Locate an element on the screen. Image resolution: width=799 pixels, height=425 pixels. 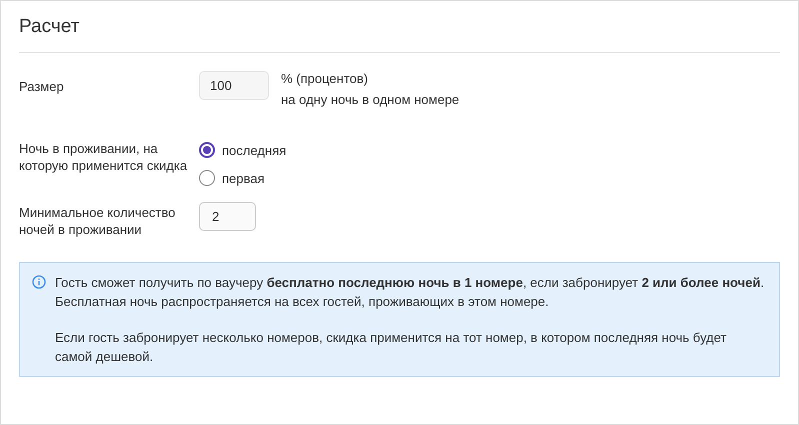
field-label: Ночь в проживании, на которую применится скидка is located at coordinates (103, 157).